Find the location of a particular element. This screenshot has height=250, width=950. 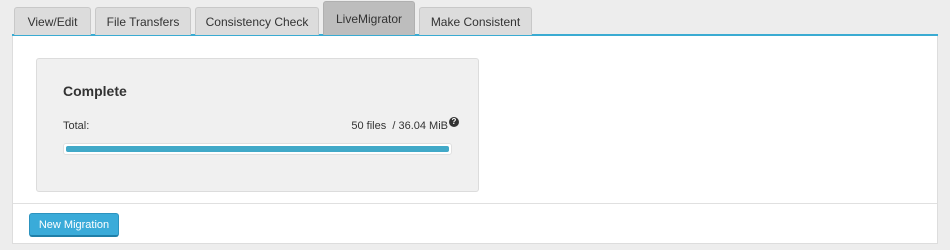

progress-bar is located at coordinates (257, 149).